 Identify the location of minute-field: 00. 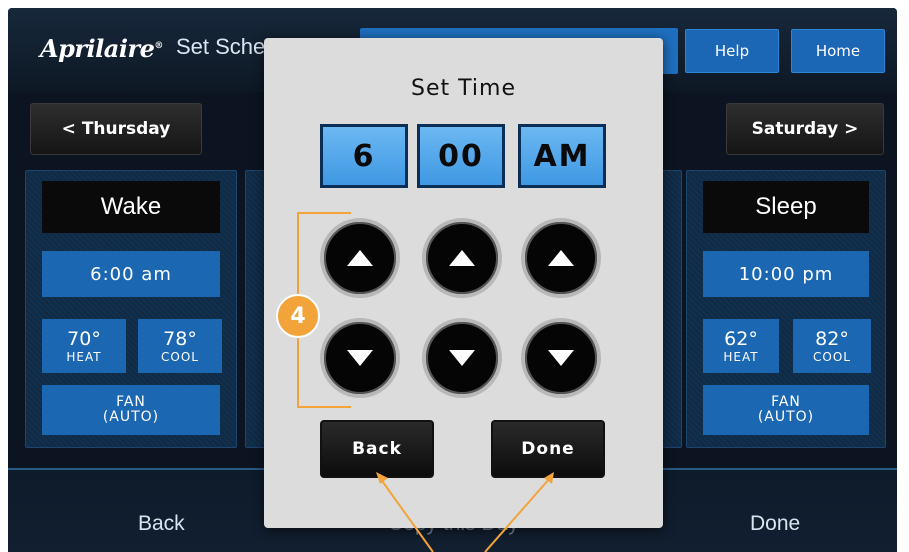
(461, 156).